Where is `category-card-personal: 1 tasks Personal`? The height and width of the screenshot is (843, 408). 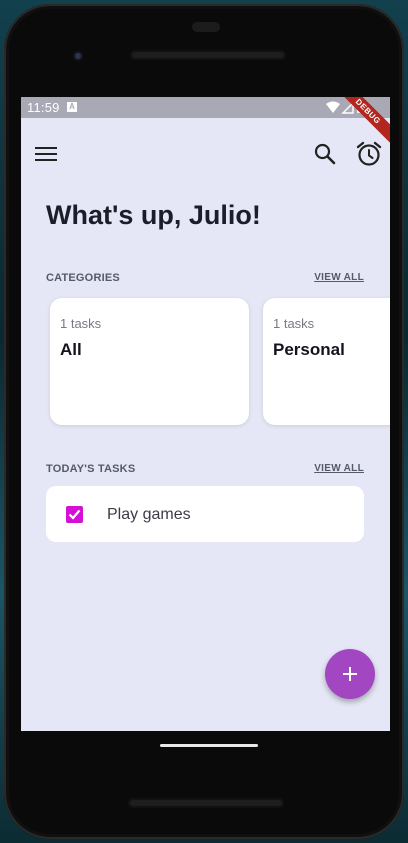
category-card-personal: 1 tasks Personal is located at coordinates (326, 361).